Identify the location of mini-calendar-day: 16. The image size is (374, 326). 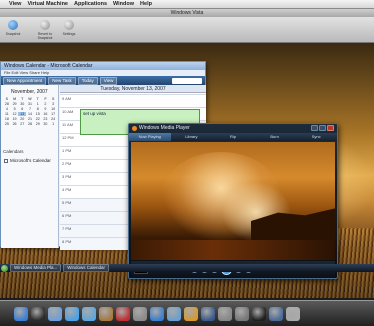
(46, 114).